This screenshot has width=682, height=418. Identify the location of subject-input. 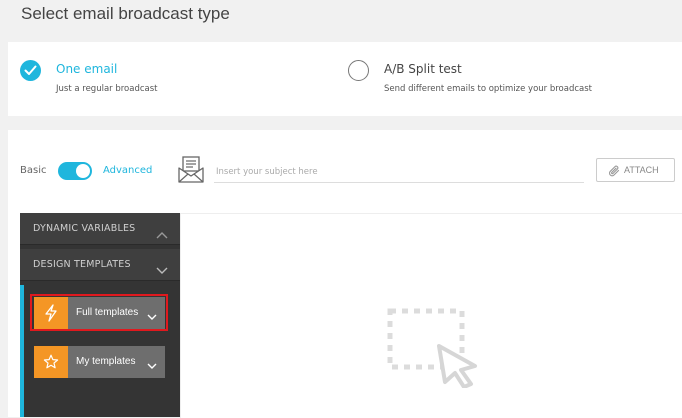
(399, 172).